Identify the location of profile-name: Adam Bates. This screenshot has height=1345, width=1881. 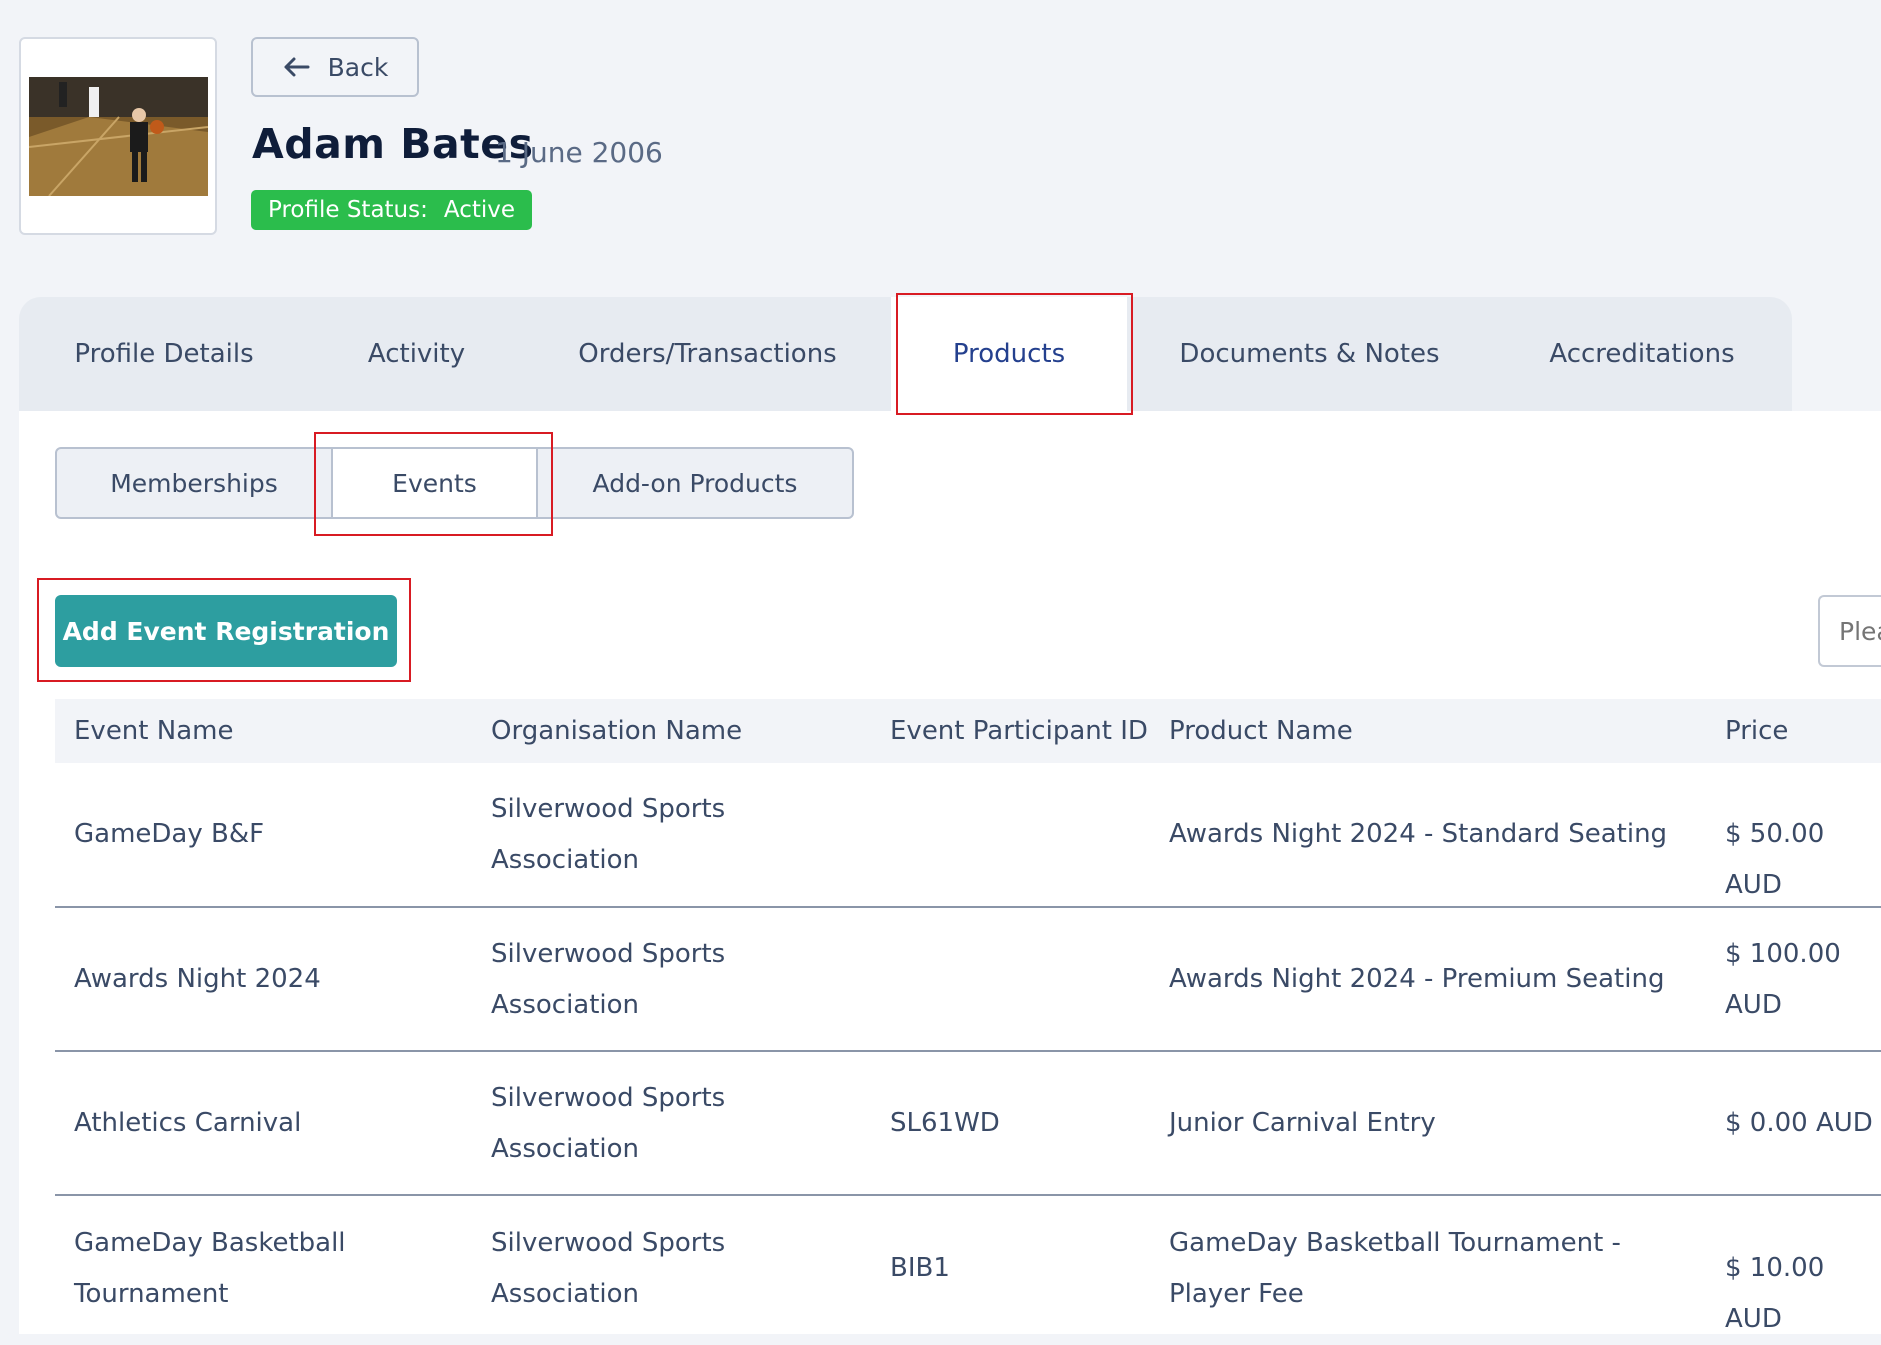
(393, 144).